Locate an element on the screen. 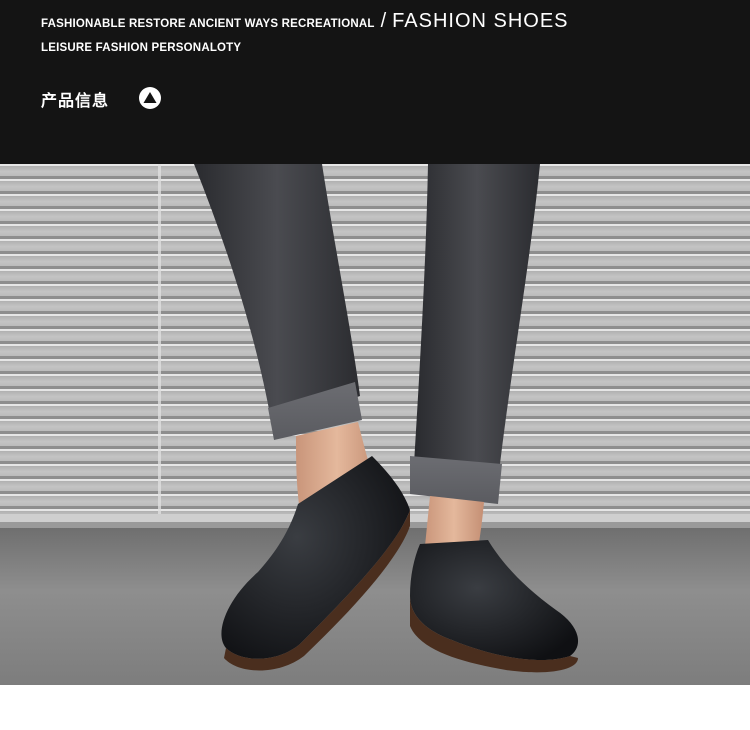  banner-title: FASHION SHOES is located at coordinates (480, 21).